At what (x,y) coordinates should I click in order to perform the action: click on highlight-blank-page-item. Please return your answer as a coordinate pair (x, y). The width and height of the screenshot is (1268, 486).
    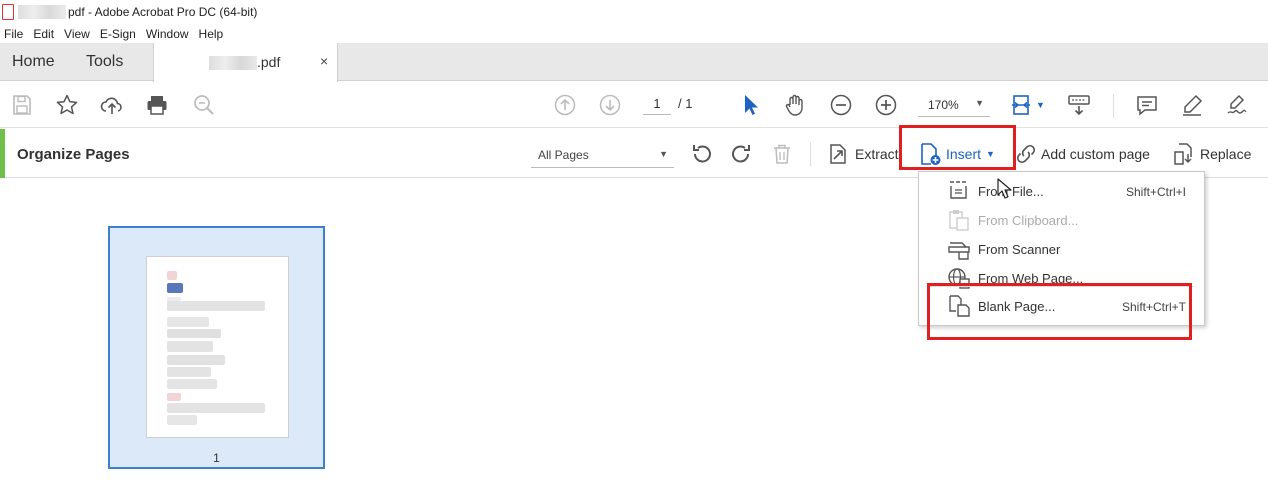
    Looking at the image, I should click on (1059, 311).